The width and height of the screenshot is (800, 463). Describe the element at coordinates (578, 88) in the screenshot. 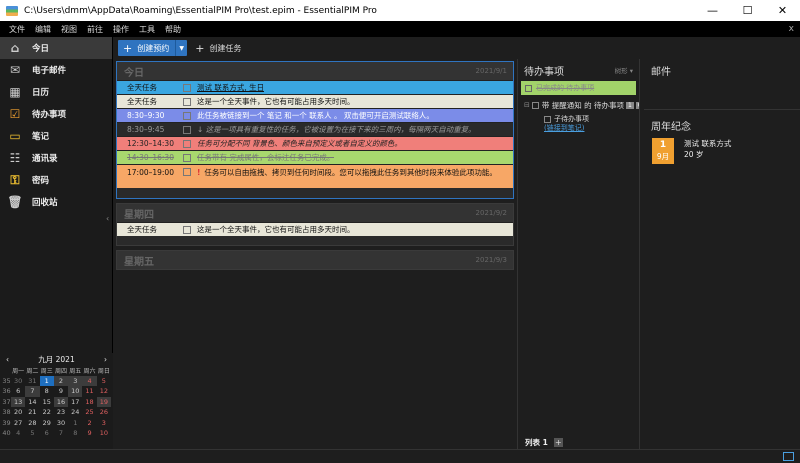

I see `task-item-completed: 已完成的 待办事项` at that location.